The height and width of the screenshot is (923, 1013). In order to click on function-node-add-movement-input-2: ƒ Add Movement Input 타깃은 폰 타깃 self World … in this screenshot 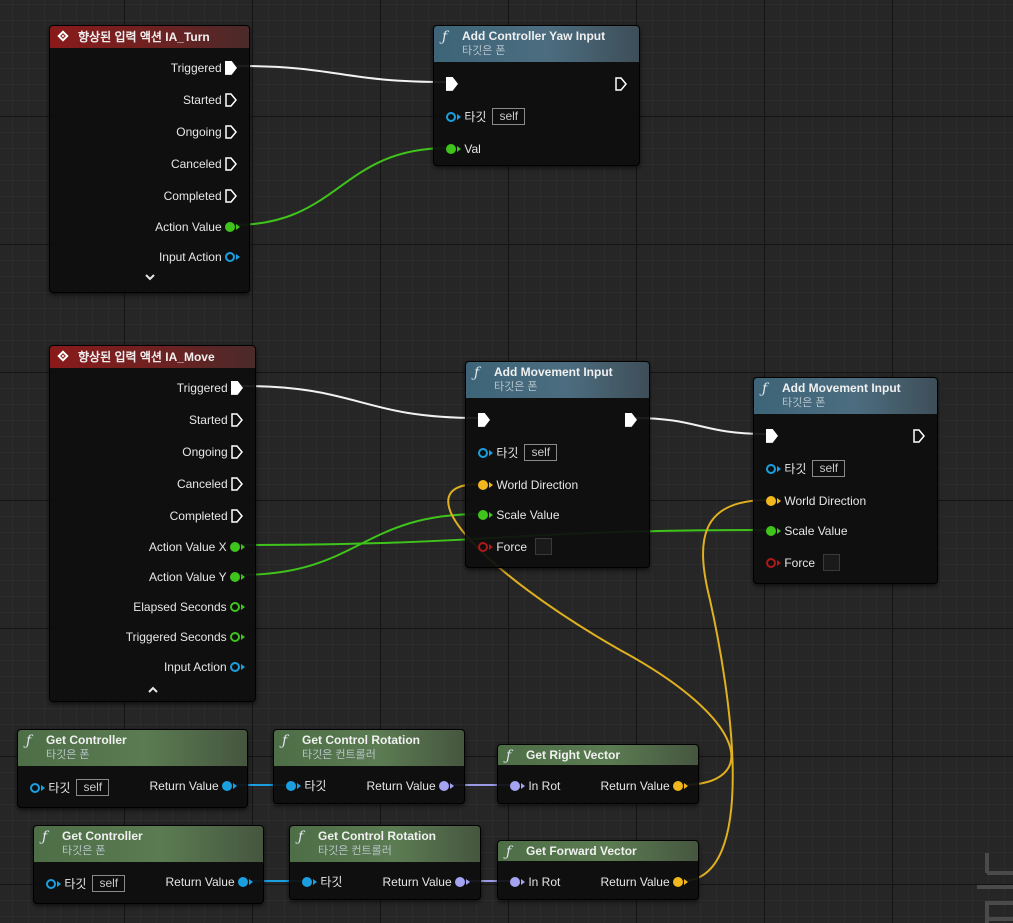, I will do `click(845, 480)`.